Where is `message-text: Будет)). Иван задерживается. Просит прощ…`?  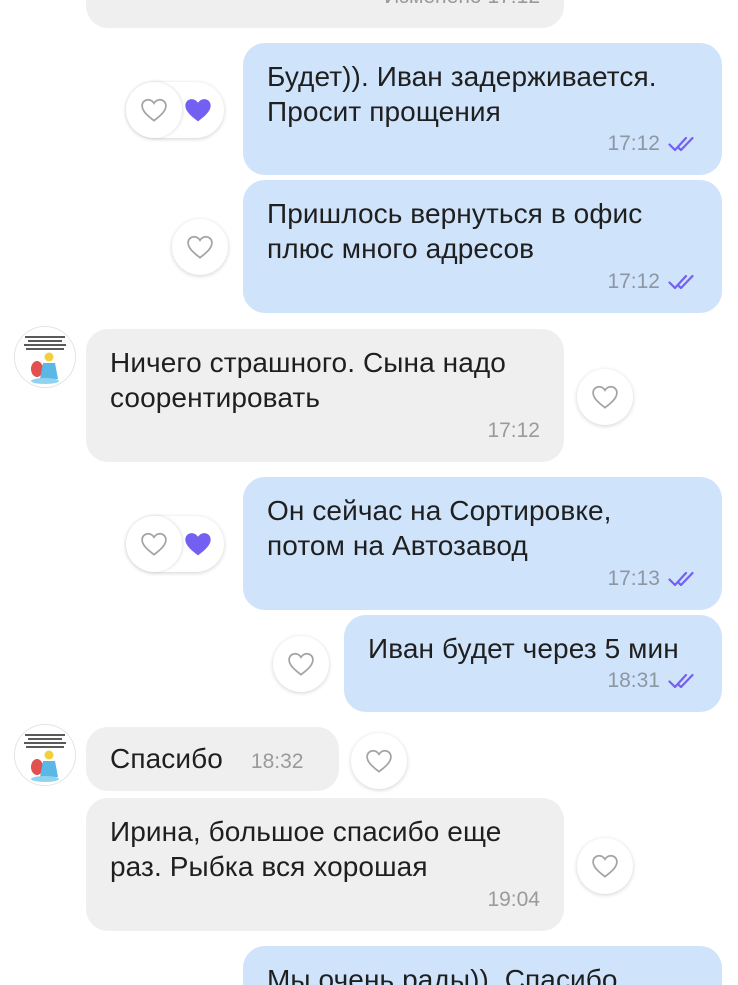 message-text: Будет)). Иван задерживается. Просит прощ… is located at coordinates (462, 94).